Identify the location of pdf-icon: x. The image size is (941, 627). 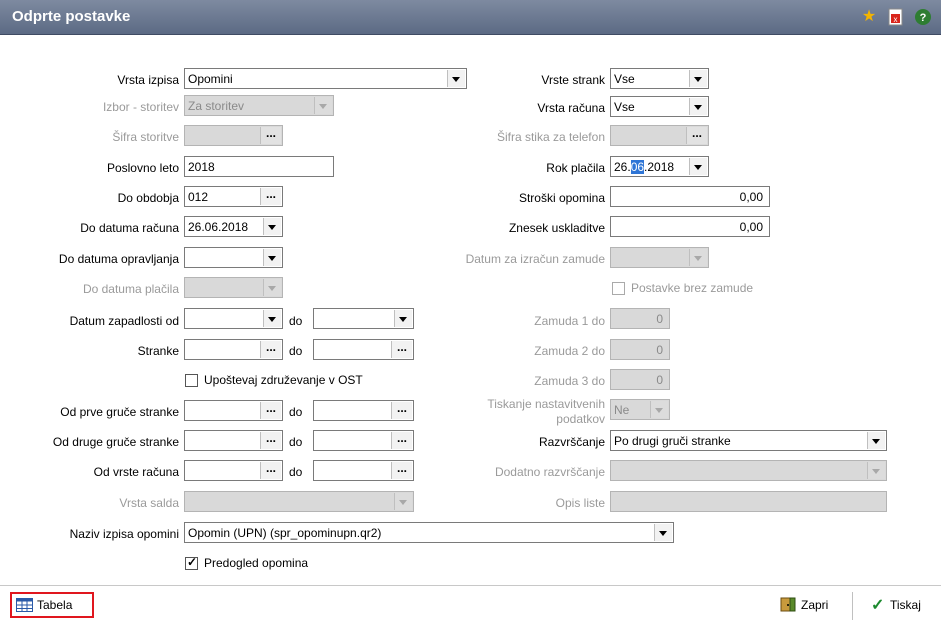
(896, 17).